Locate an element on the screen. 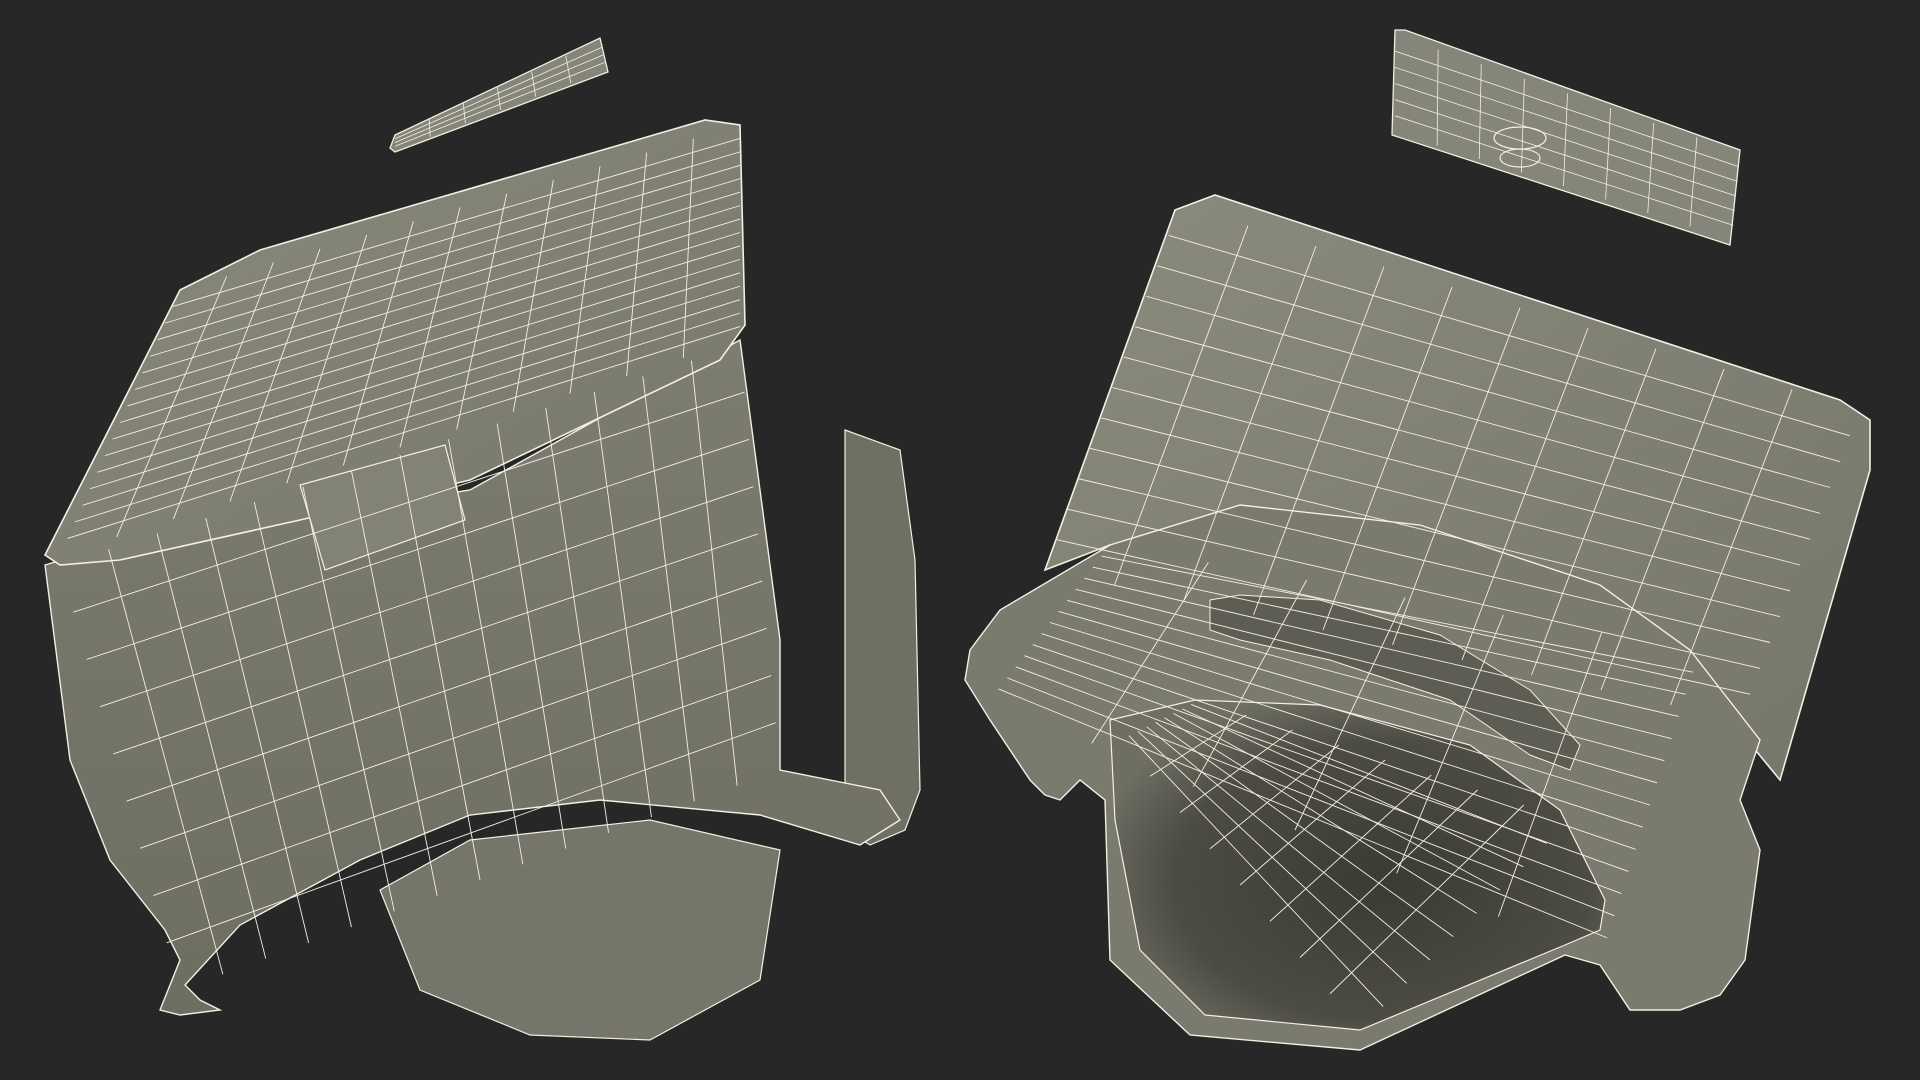  right-lid-part is located at coordinates (1566, 137).